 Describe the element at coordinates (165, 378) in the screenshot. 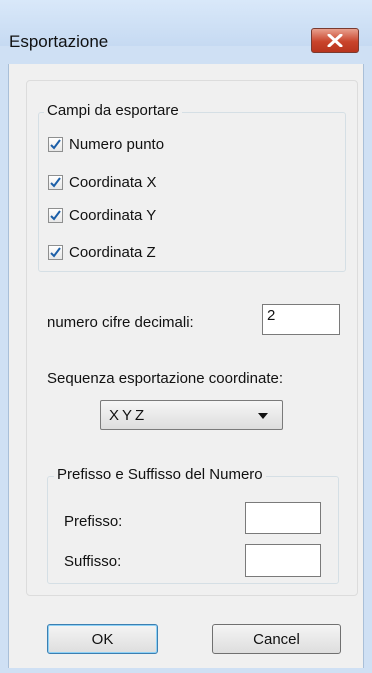

I see `sequence-label: Sequenza esportazione coordinate:` at that location.